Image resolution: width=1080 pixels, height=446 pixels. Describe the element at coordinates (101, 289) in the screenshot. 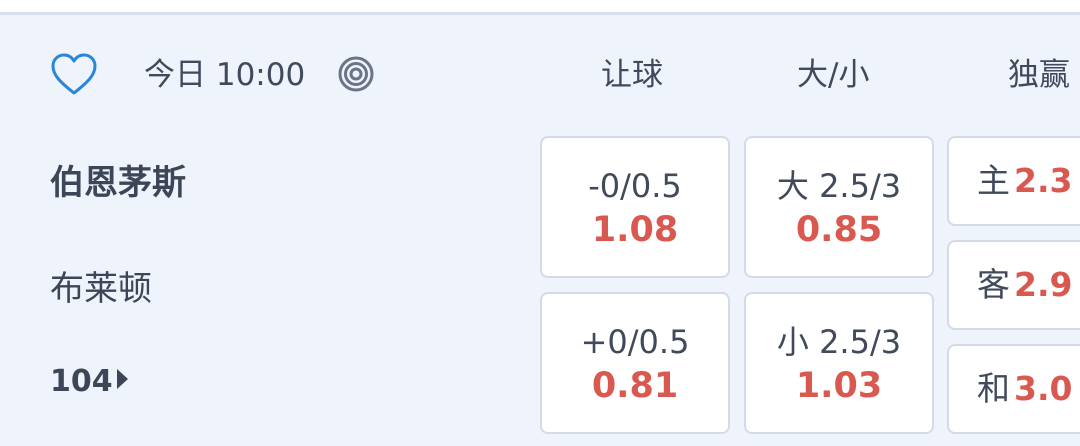

I see `away-team-name: 布莱顿` at that location.